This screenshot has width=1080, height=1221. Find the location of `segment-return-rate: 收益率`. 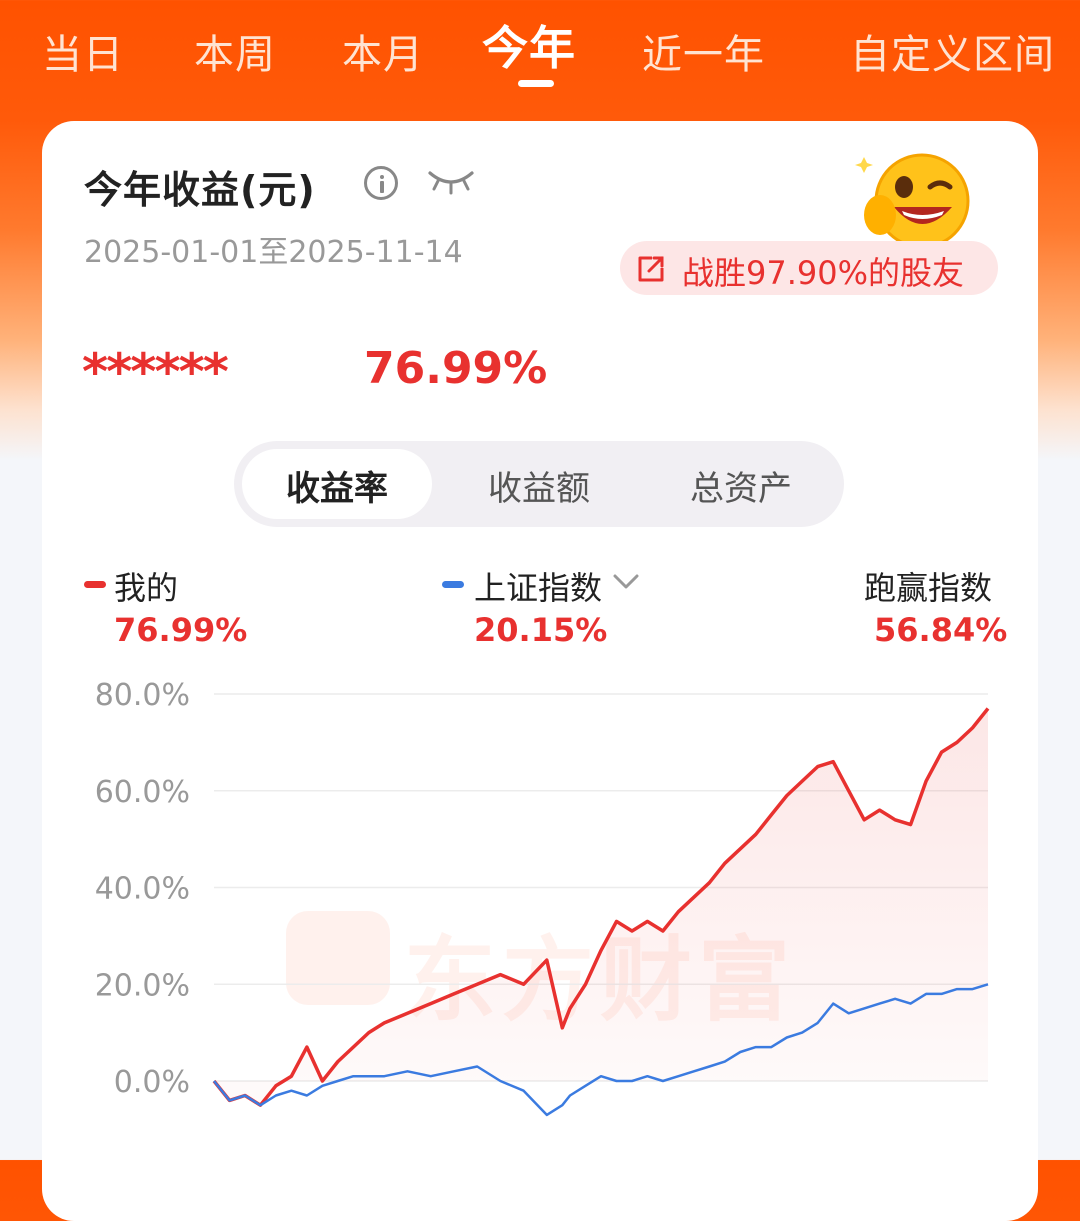

segment-return-rate: 收益率 is located at coordinates (337, 485).